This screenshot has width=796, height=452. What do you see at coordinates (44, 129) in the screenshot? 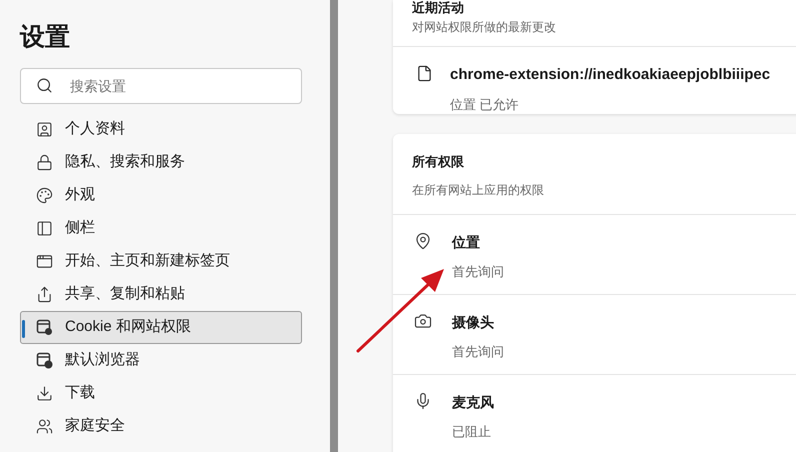
I see `profile-icon` at bounding box center [44, 129].